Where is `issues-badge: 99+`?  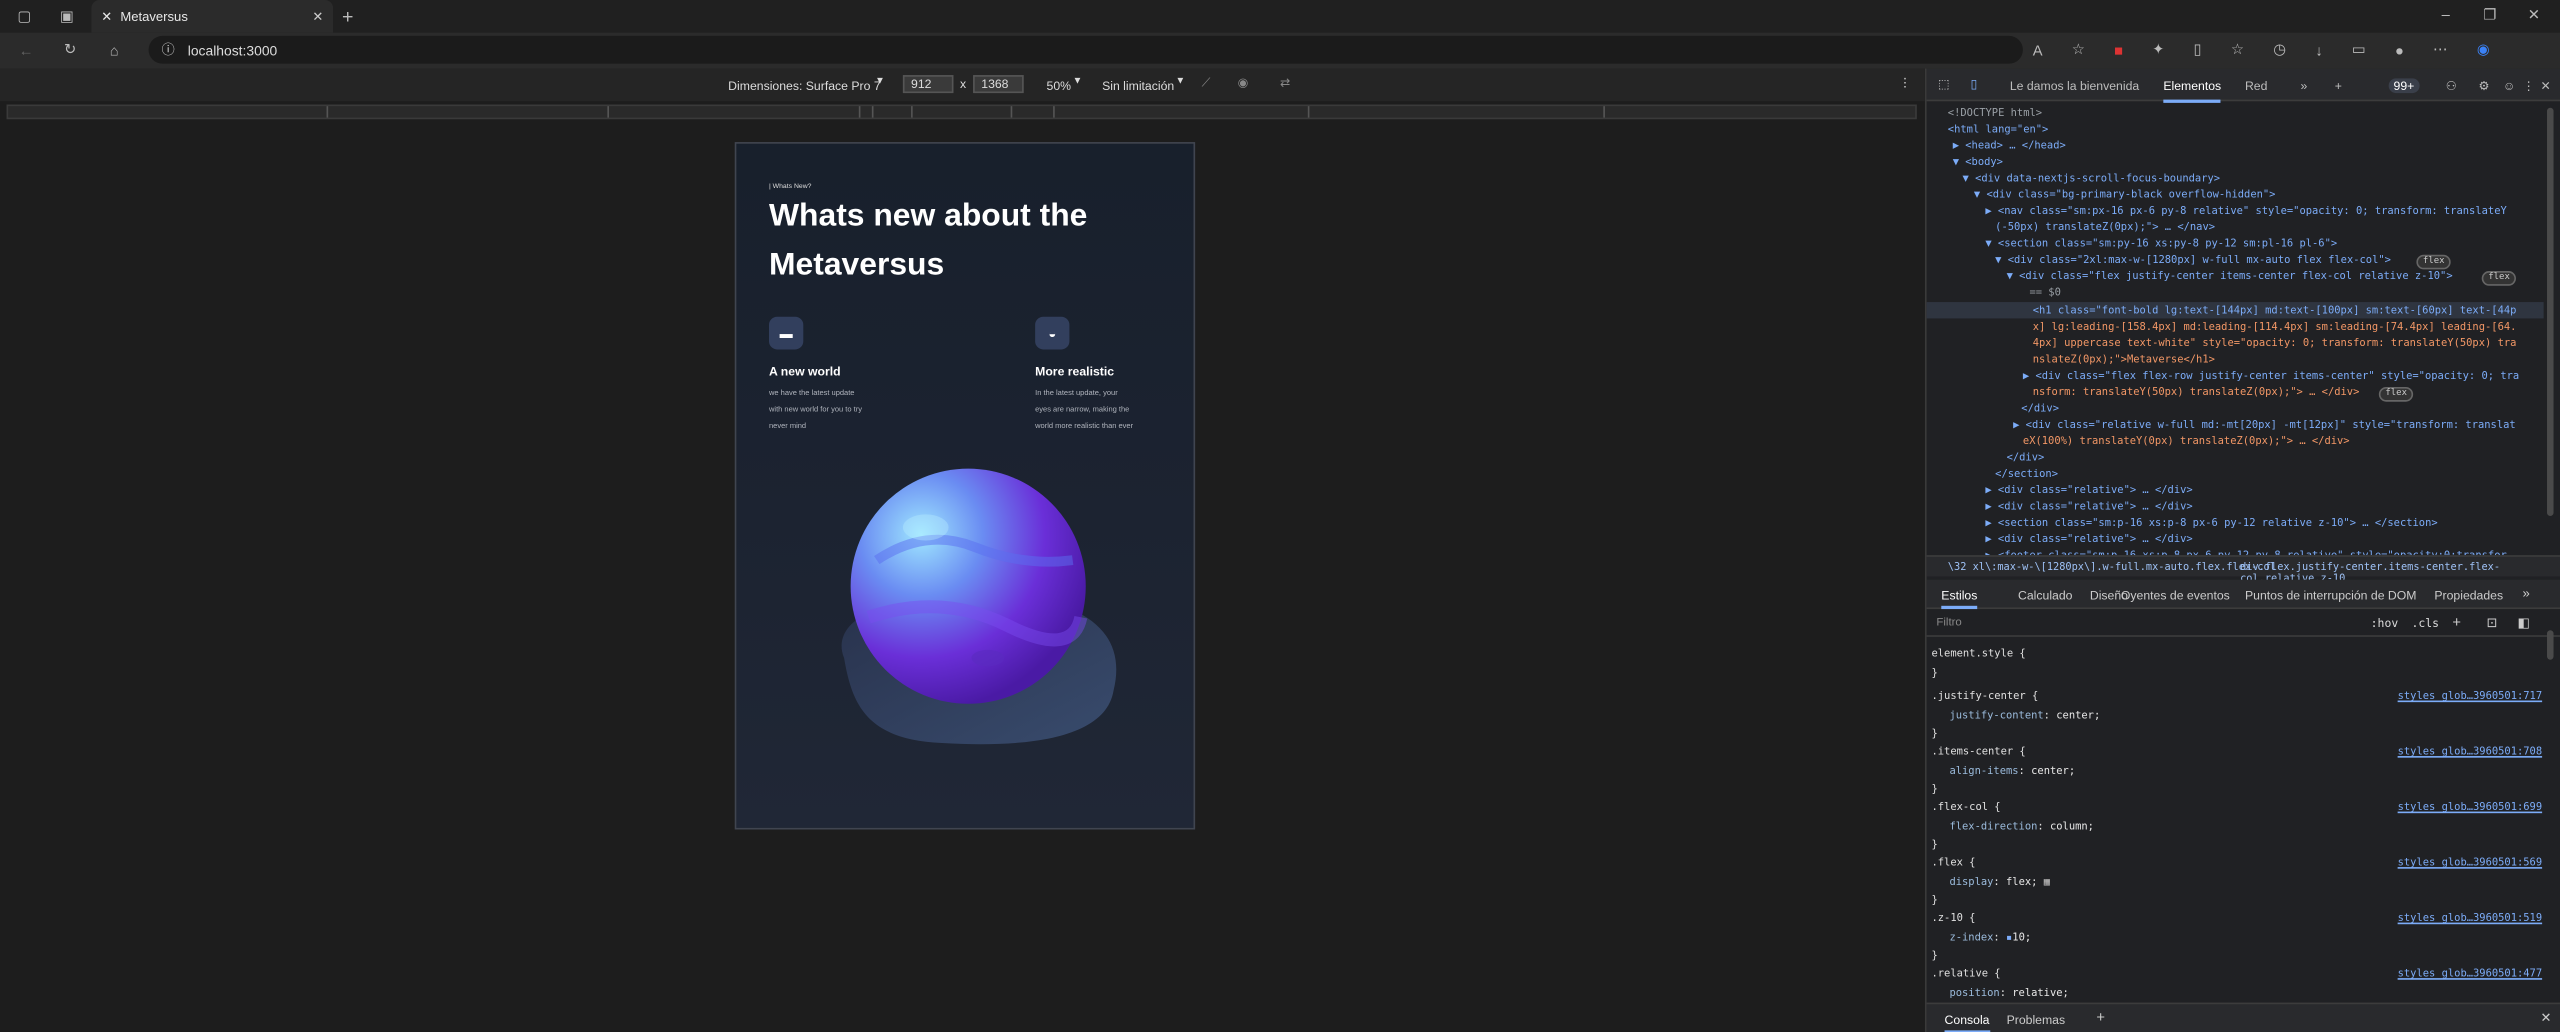 issues-badge: 99+ is located at coordinates (2404, 86).